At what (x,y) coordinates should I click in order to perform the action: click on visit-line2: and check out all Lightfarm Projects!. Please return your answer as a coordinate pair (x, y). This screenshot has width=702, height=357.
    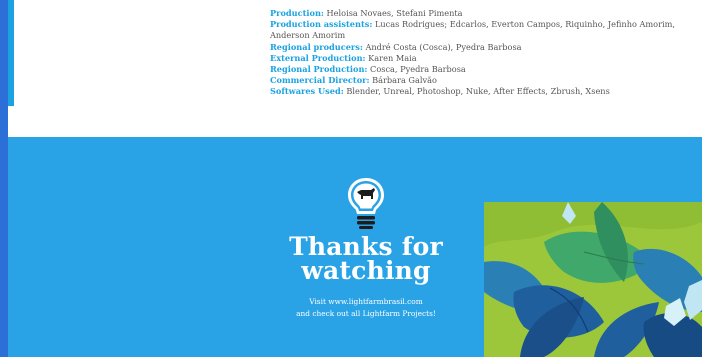
    Looking at the image, I should click on (366, 313).